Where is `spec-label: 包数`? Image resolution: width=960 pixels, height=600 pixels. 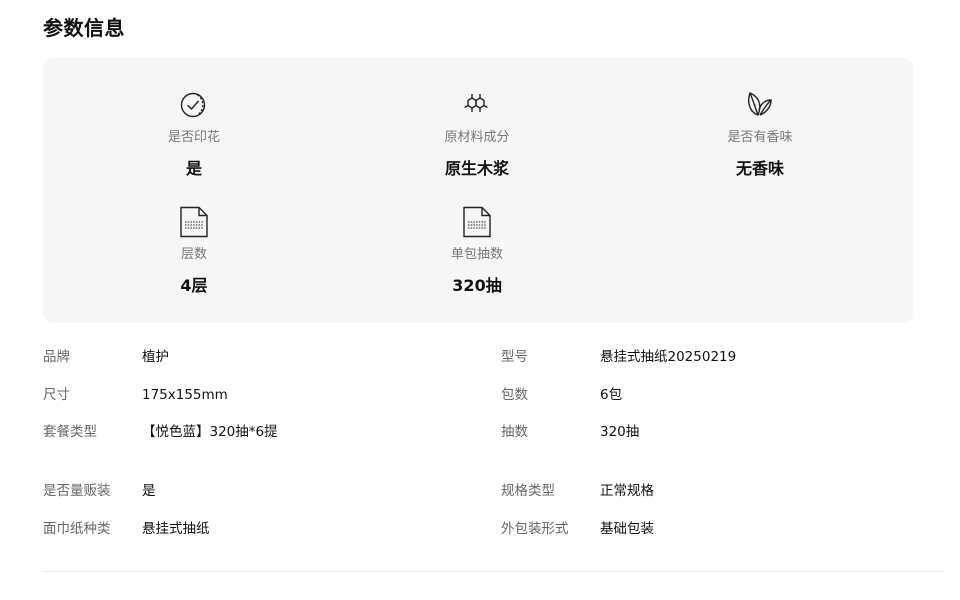
spec-label: 包数 is located at coordinates (514, 395).